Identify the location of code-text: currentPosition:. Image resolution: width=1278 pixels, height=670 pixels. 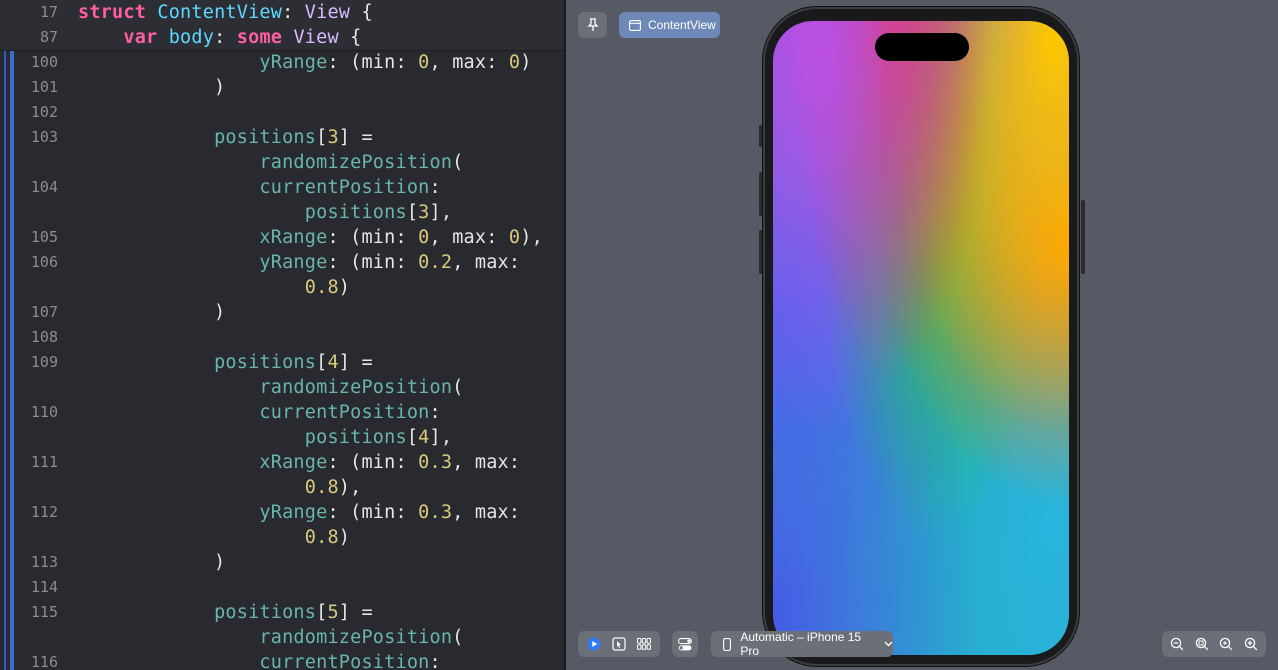
(259, 660).